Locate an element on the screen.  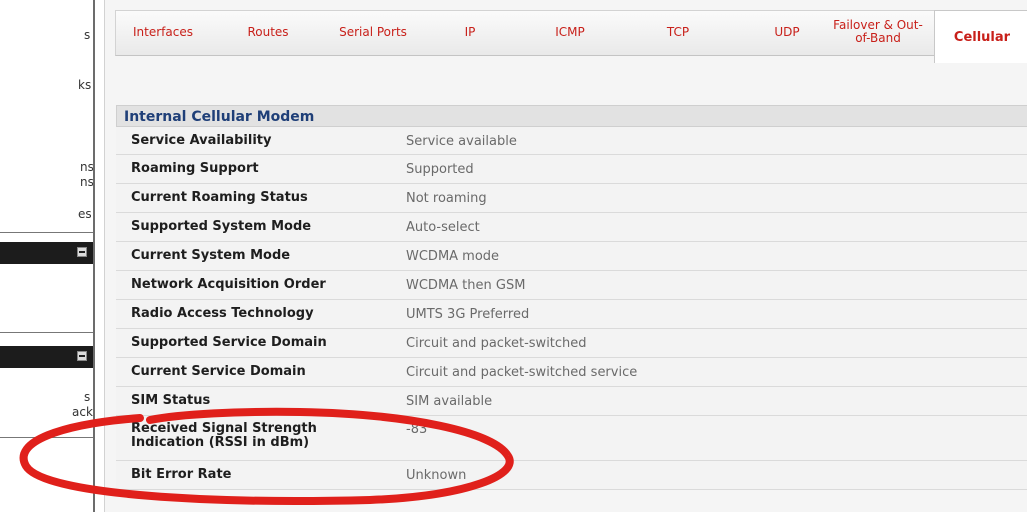
left-sidebar: s ks ns ns es s ackup is located at coordinates (47, 256).